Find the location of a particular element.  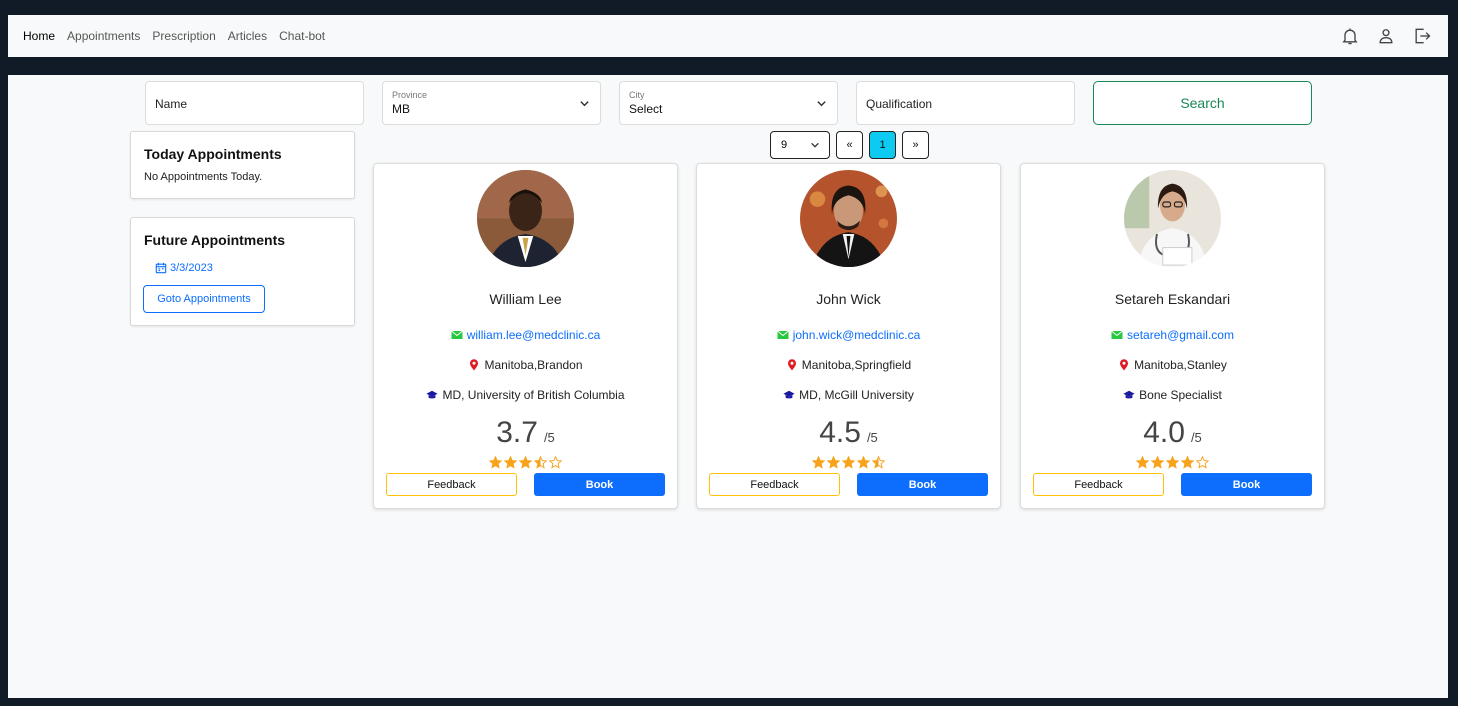

nav-chat-bot: Chat-bot is located at coordinates (302, 36).